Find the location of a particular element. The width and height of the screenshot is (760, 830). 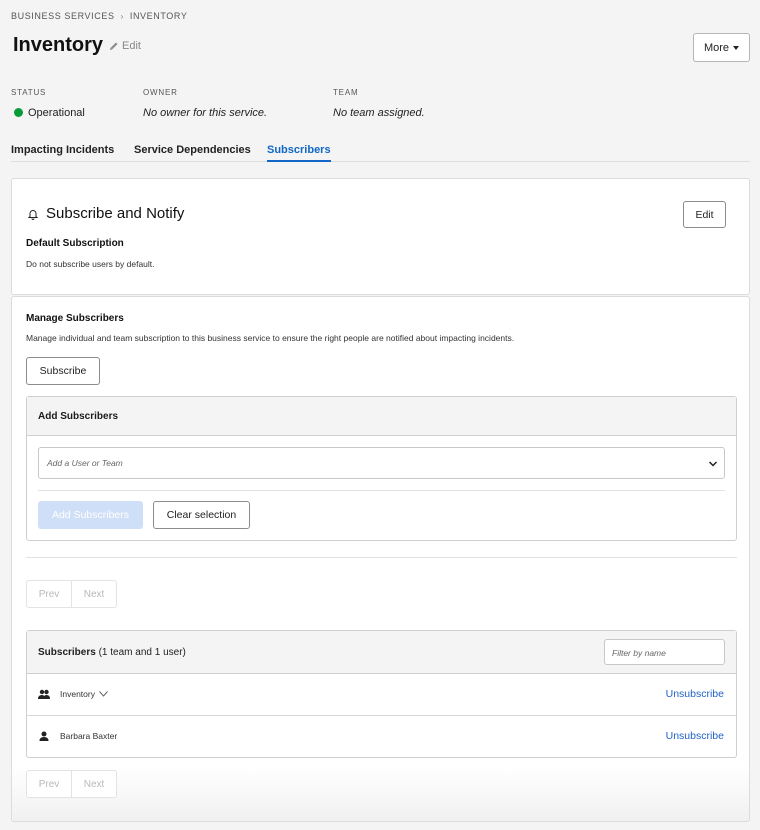

title-row: Inventory Edit is located at coordinates (77, 45).